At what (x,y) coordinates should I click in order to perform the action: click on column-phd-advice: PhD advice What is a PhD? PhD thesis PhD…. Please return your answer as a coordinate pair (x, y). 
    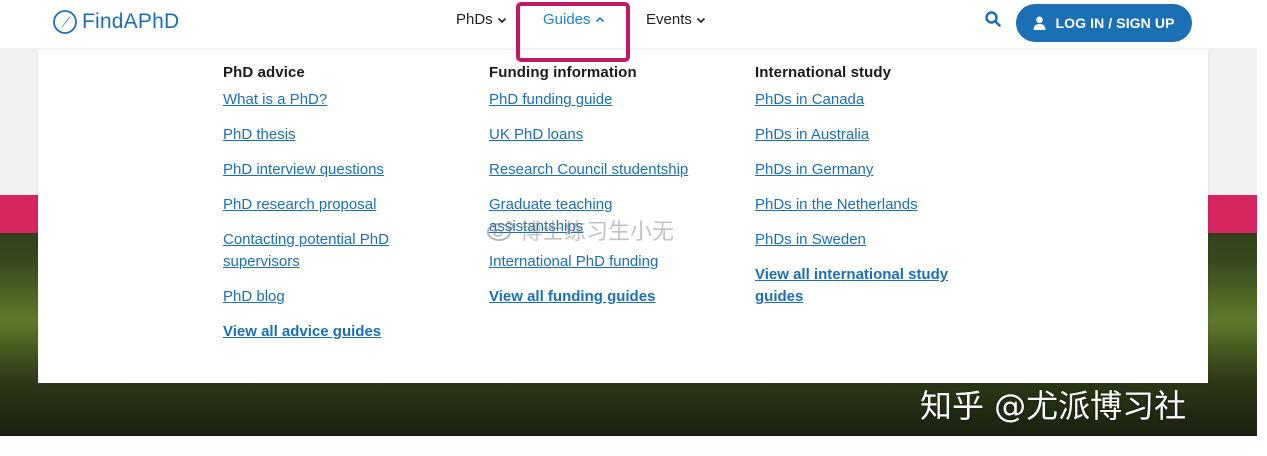
    Looking at the image, I should click on (338, 210).